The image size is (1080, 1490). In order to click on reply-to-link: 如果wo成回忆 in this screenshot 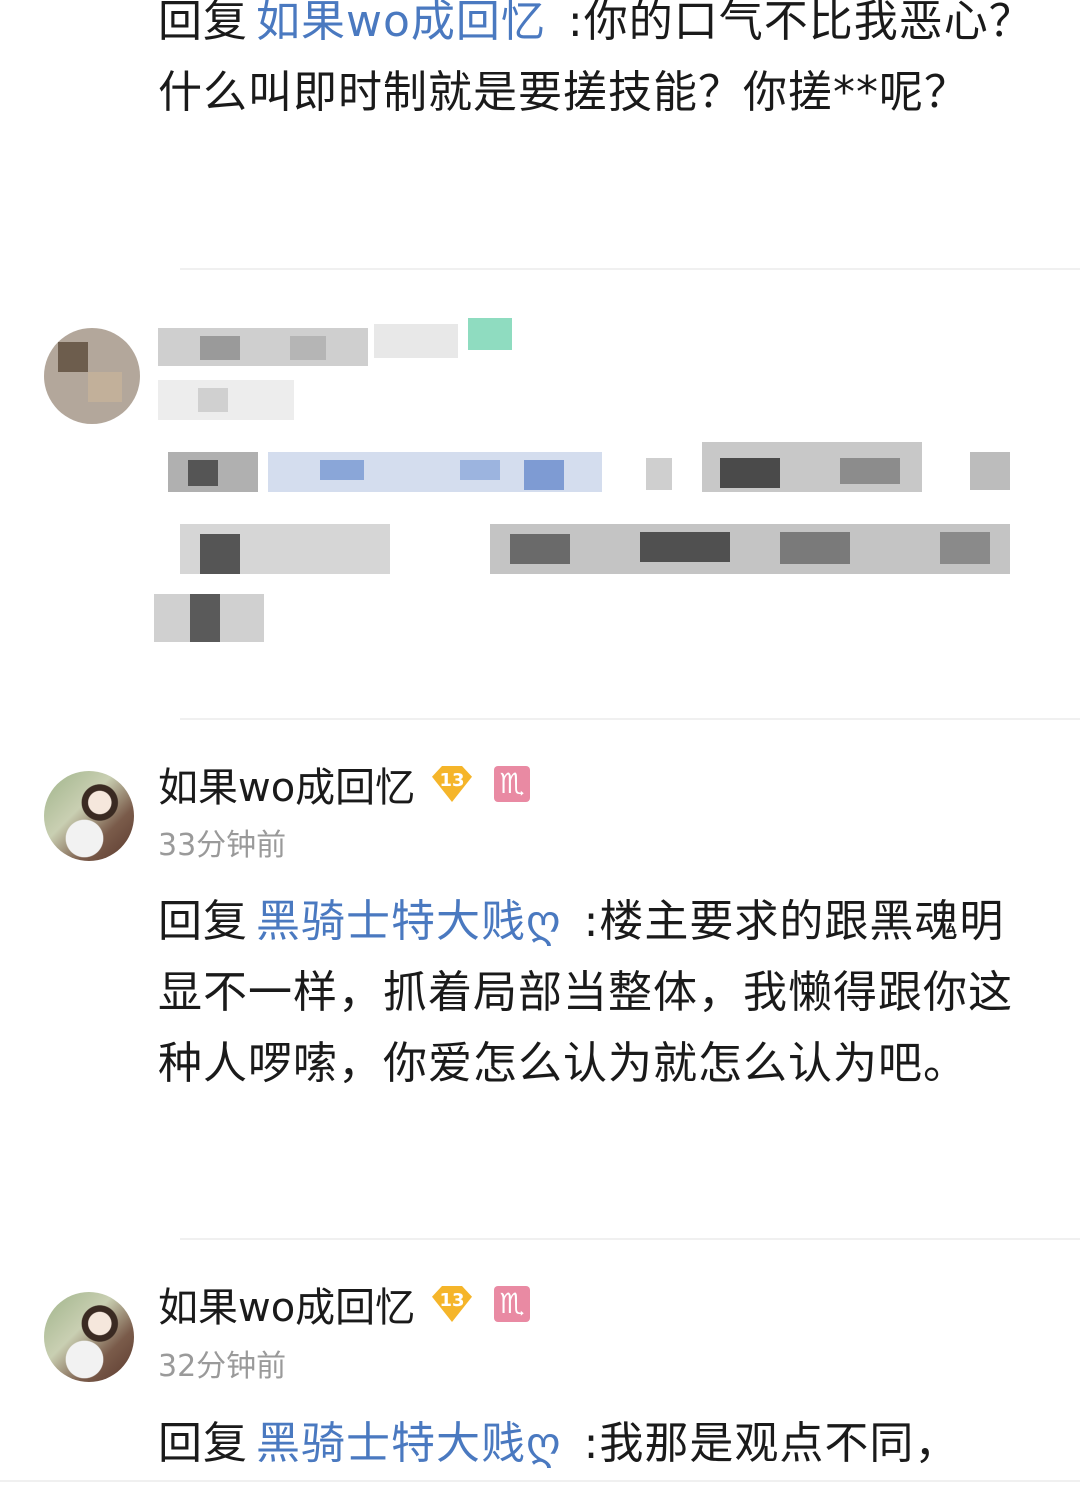, I will do `click(401, 23)`.